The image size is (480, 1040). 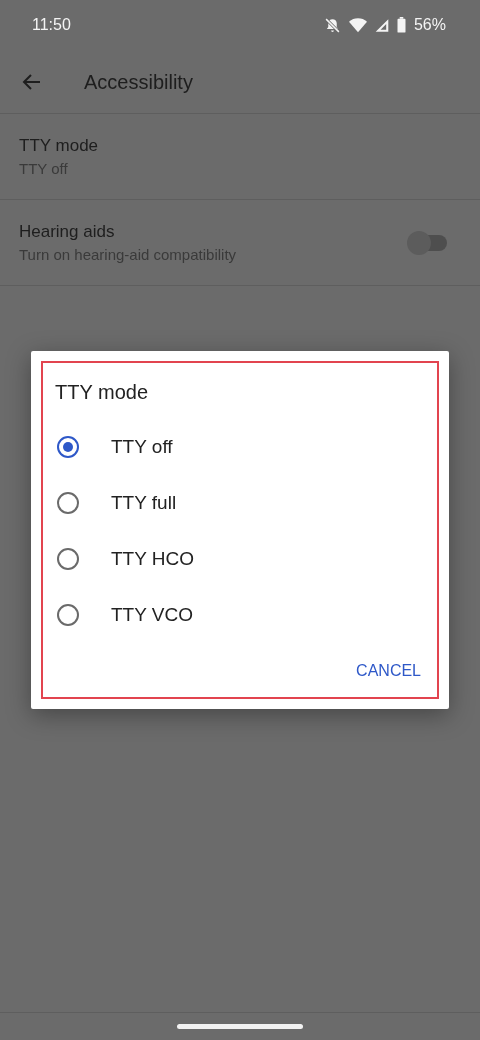 I want to click on option-label: TTY VCO, so click(x=152, y=614).